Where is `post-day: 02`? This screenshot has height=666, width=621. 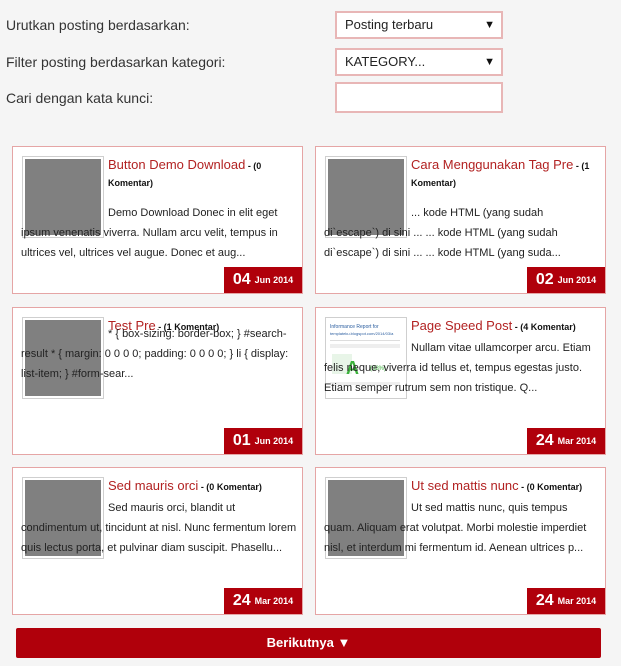
post-day: 02 is located at coordinates (544, 279).